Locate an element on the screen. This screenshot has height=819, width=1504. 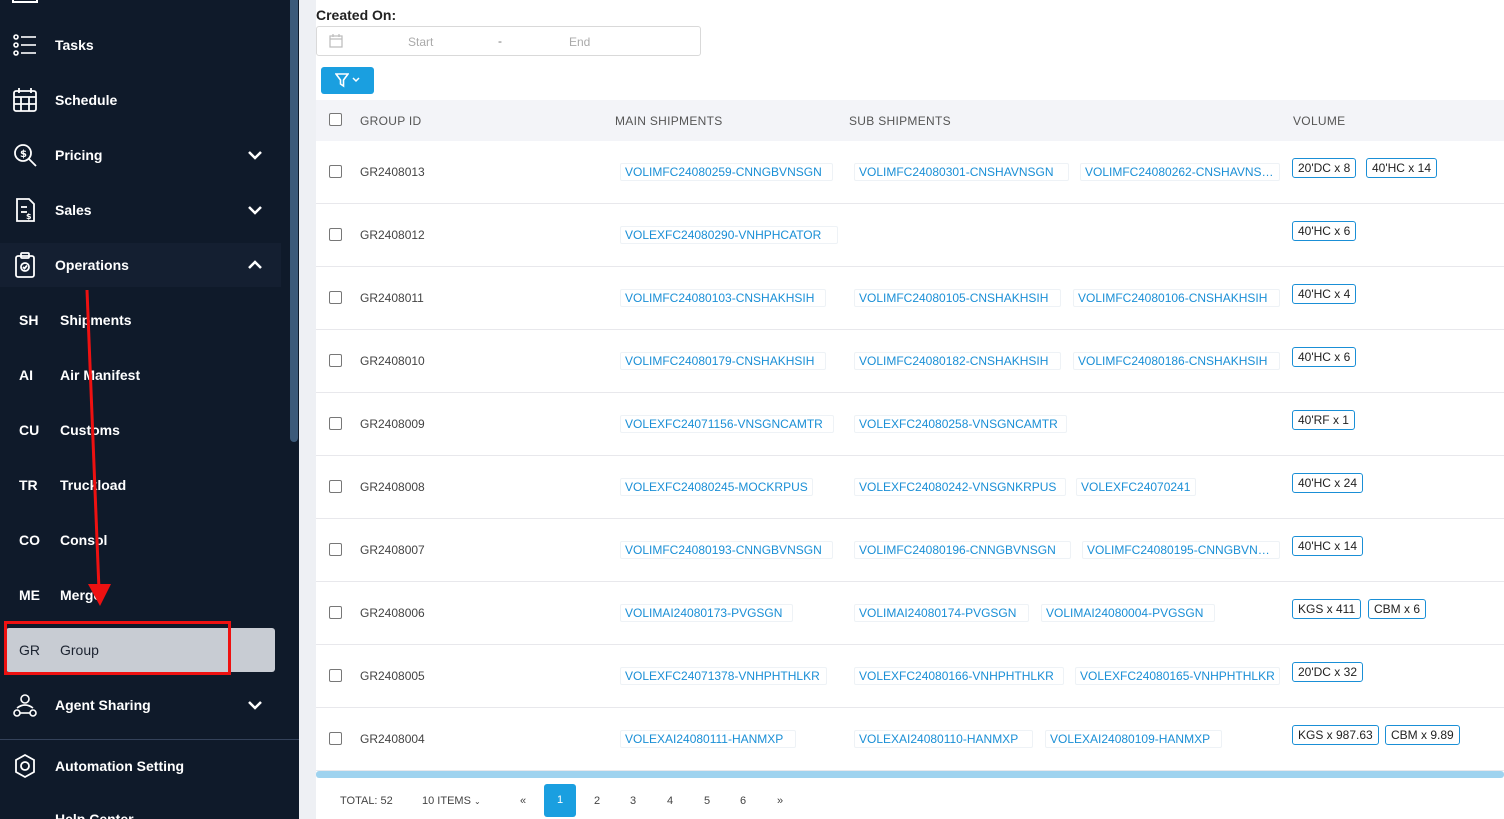
horizontal-scrollbar is located at coordinates (910, 774).